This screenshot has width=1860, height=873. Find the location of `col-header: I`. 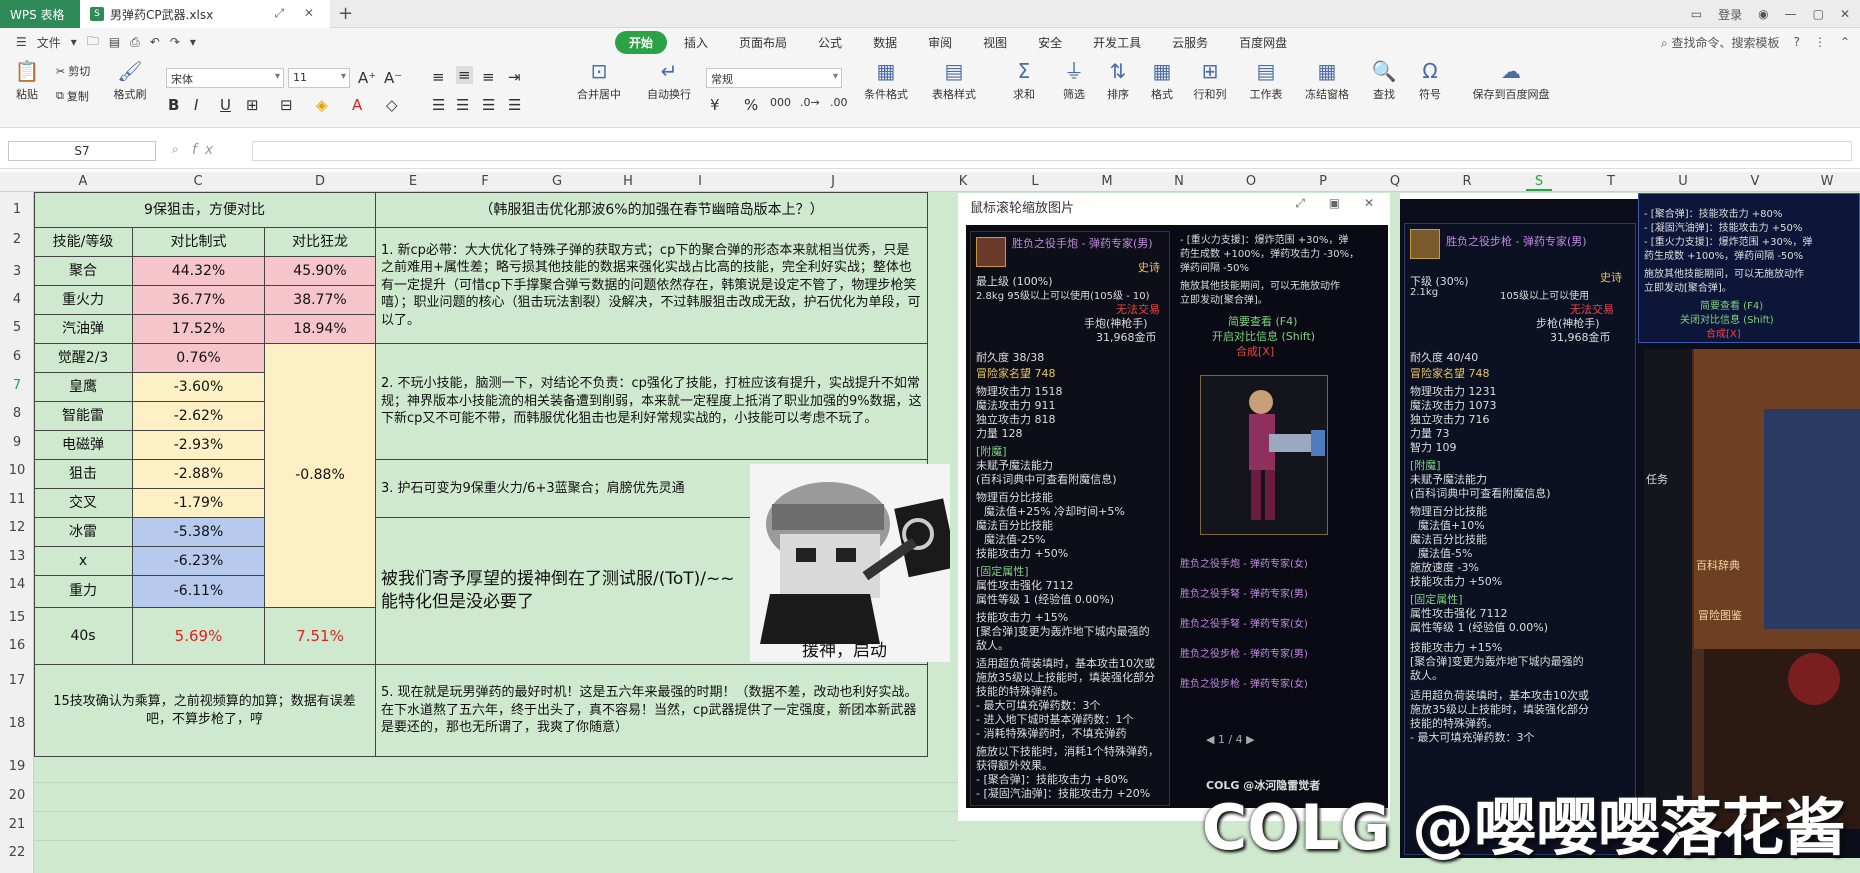

col-header: I is located at coordinates (700, 181).